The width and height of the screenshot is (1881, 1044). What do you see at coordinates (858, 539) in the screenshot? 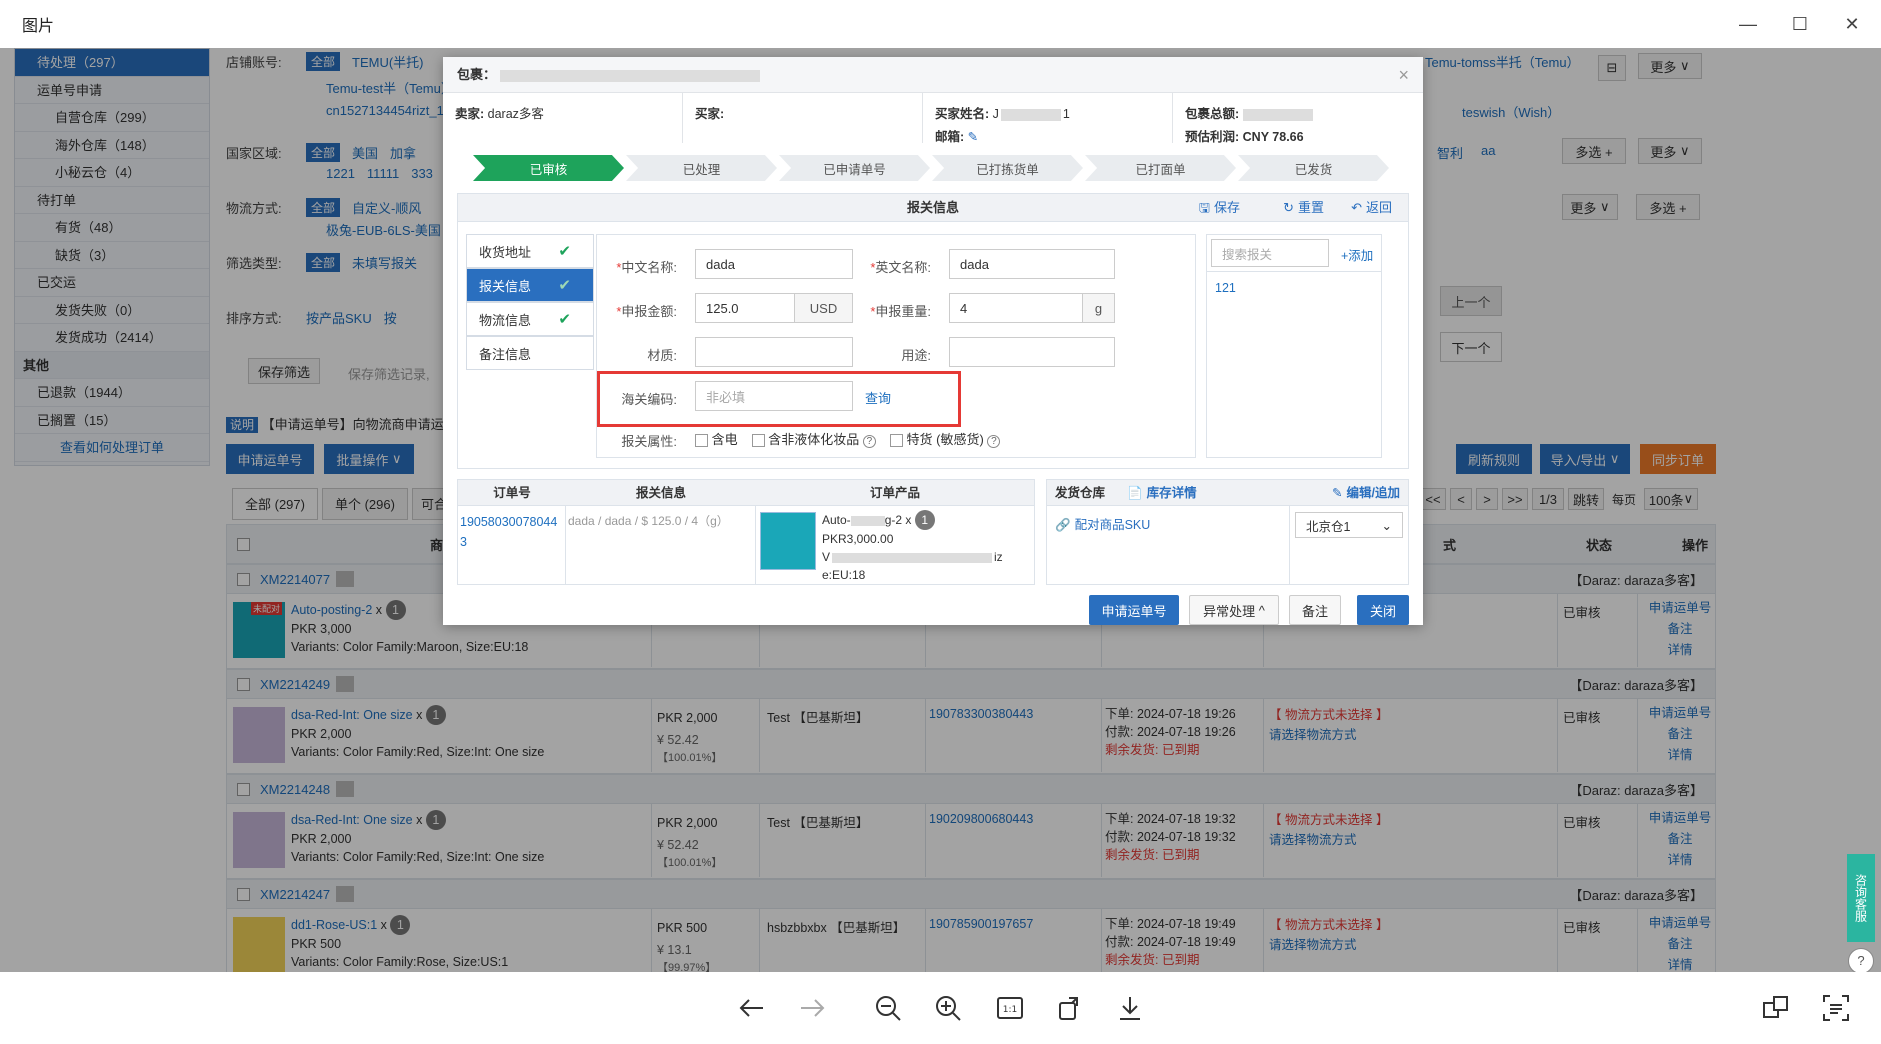
I see `product-price: PKR3,000.00` at bounding box center [858, 539].